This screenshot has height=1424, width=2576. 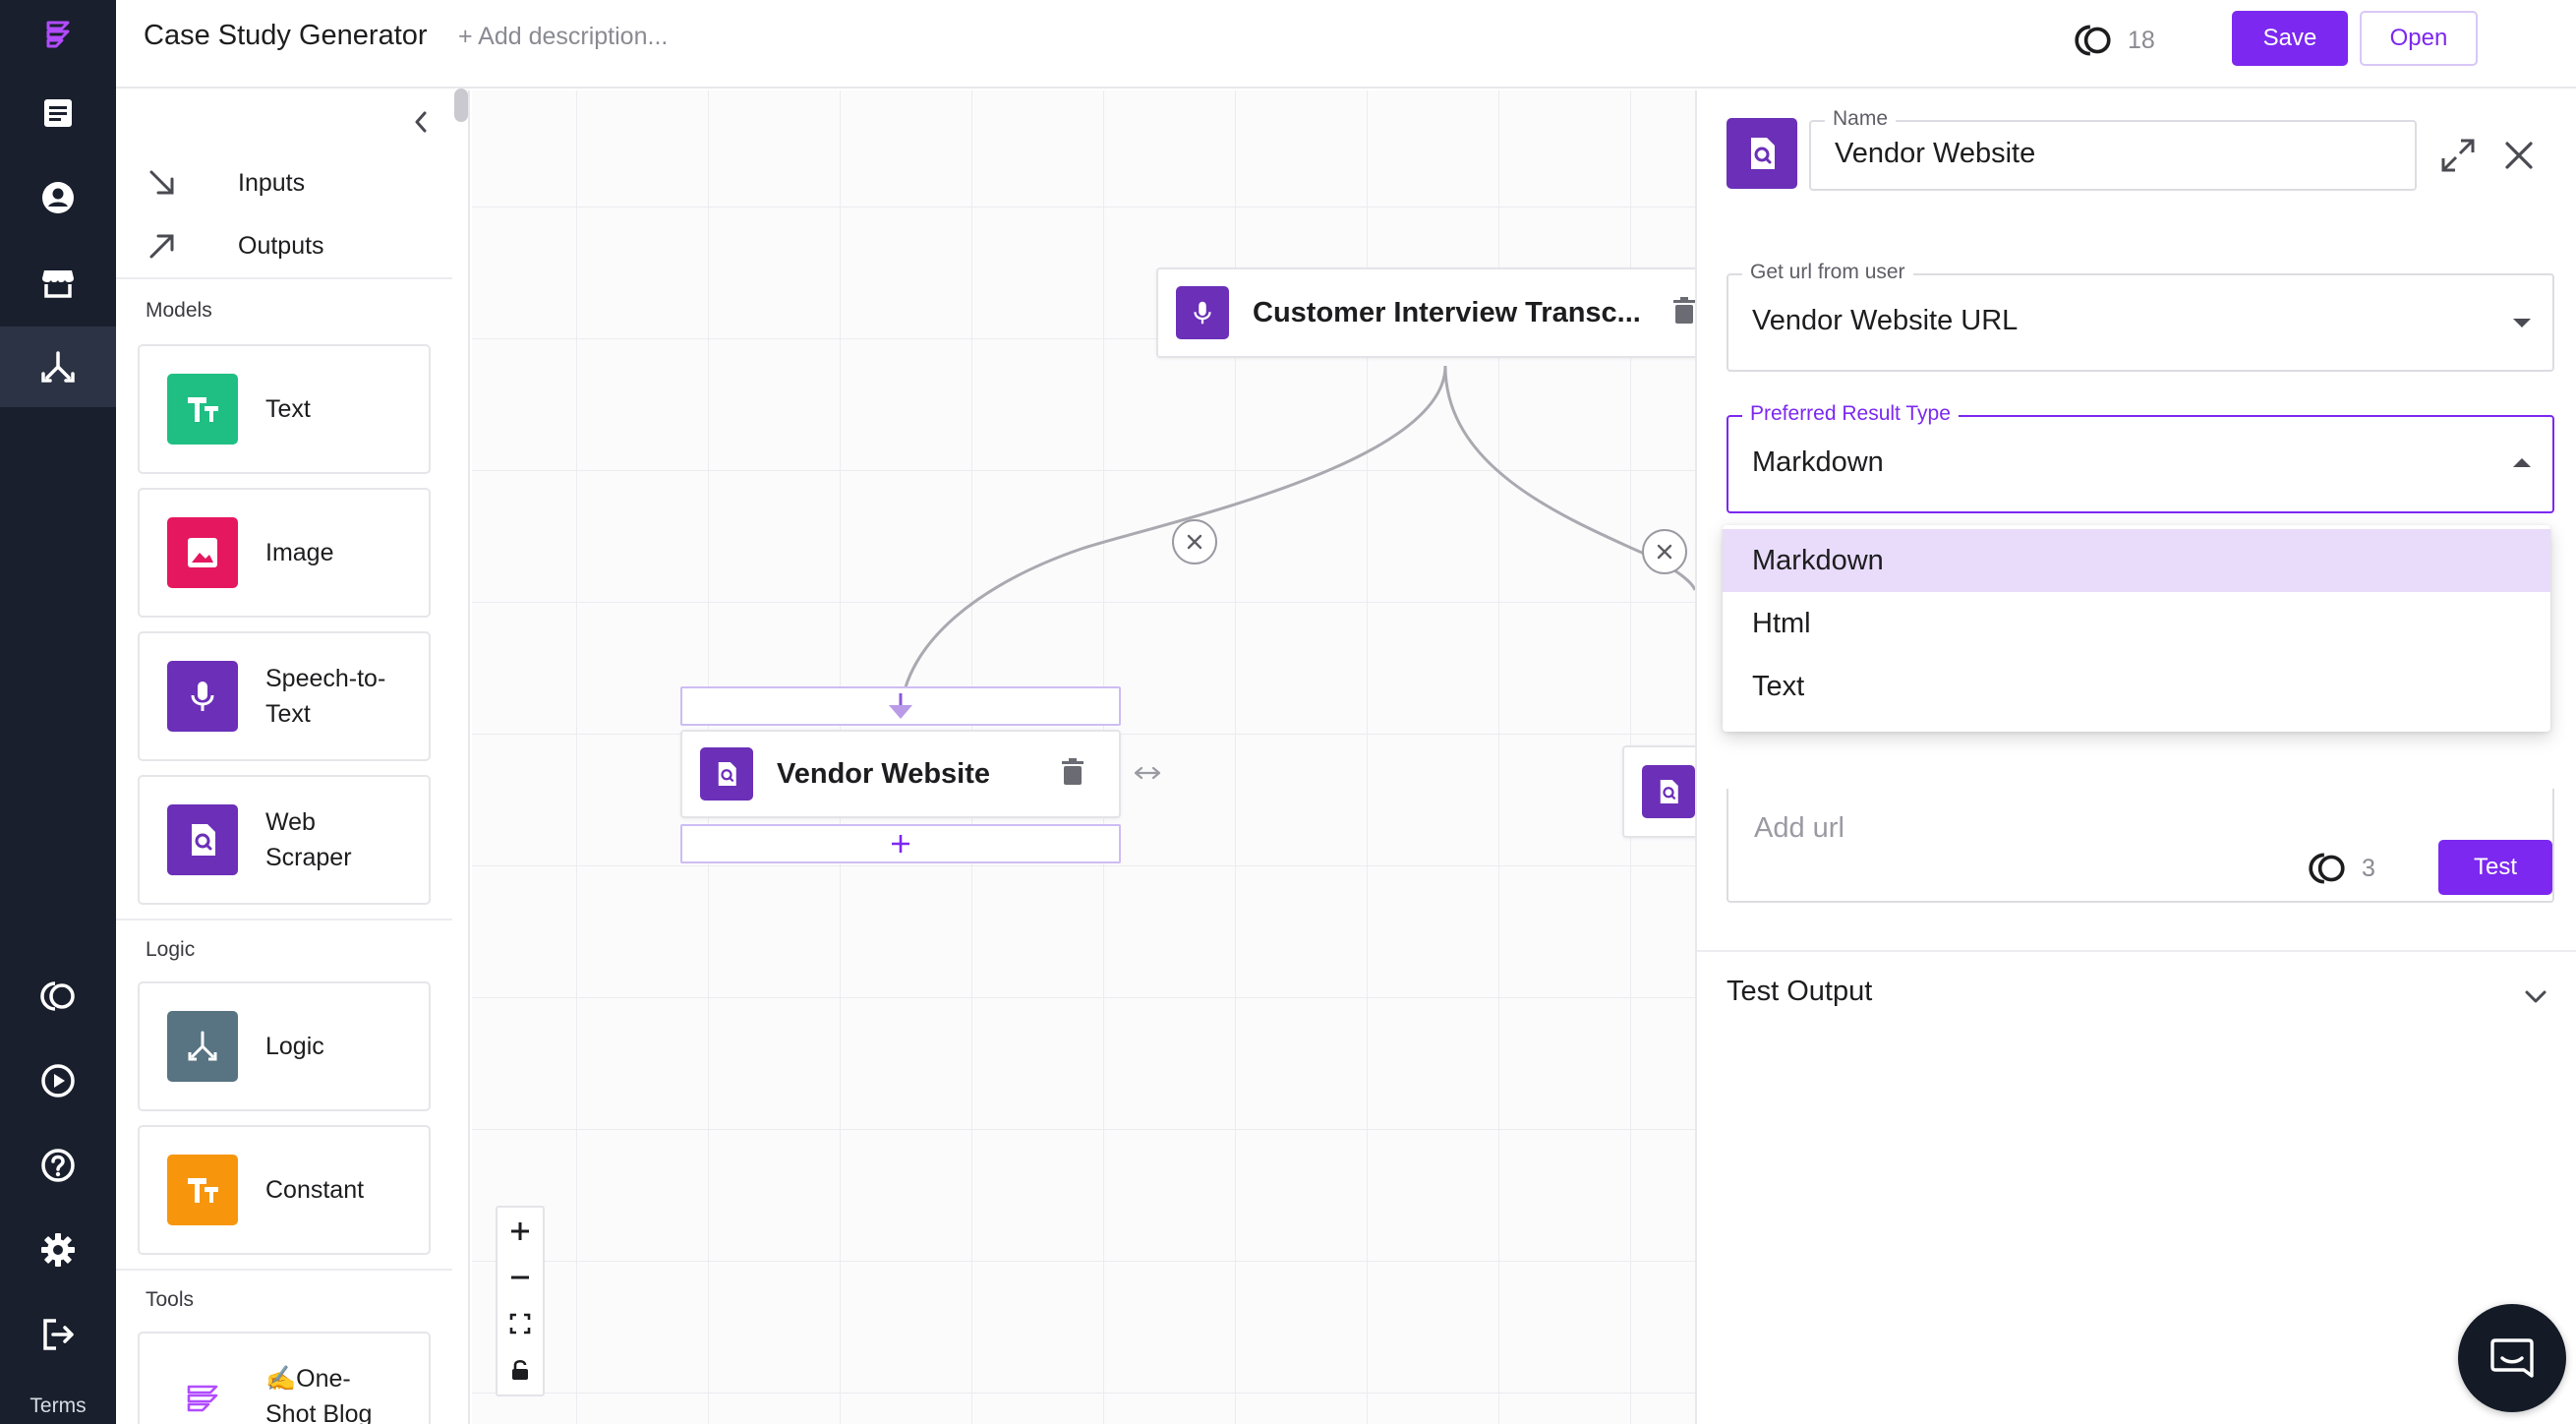 What do you see at coordinates (161, 182) in the screenshot?
I see `arrow-in-icon` at bounding box center [161, 182].